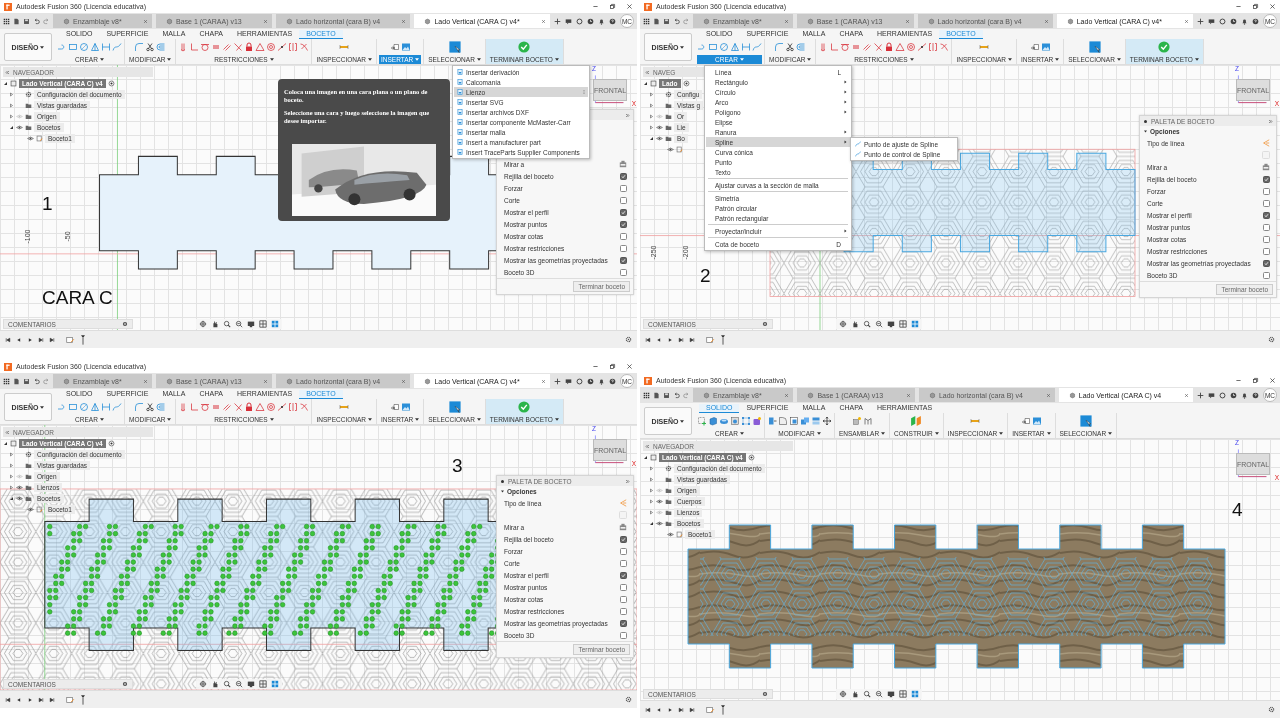  Describe the element at coordinates (95, 47) in the screenshot. I see `triangle-icon` at that location.